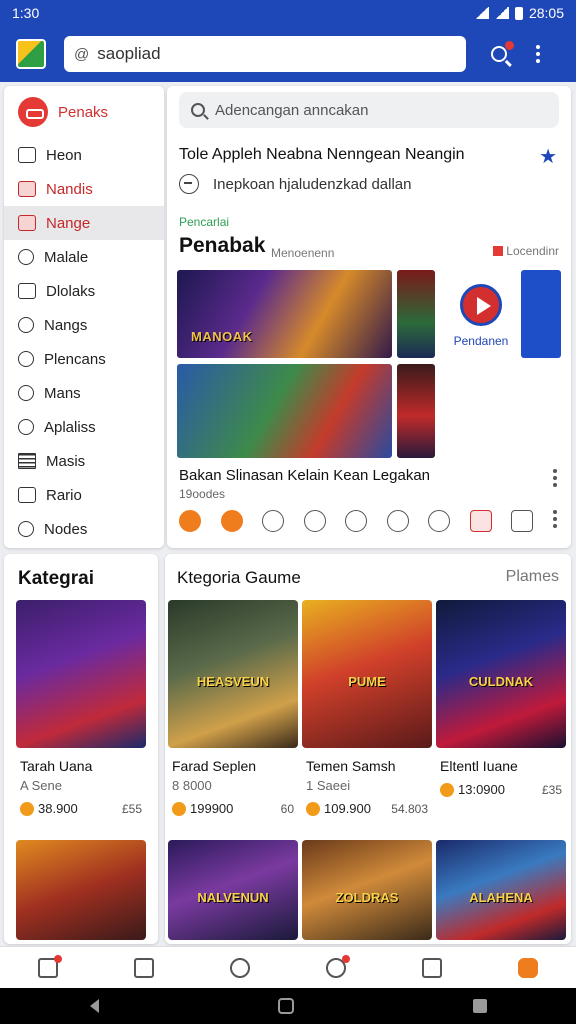 The height and width of the screenshot is (1024, 576). Describe the element at coordinates (27, 223) in the screenshot. I see `mail-icon` at that location.